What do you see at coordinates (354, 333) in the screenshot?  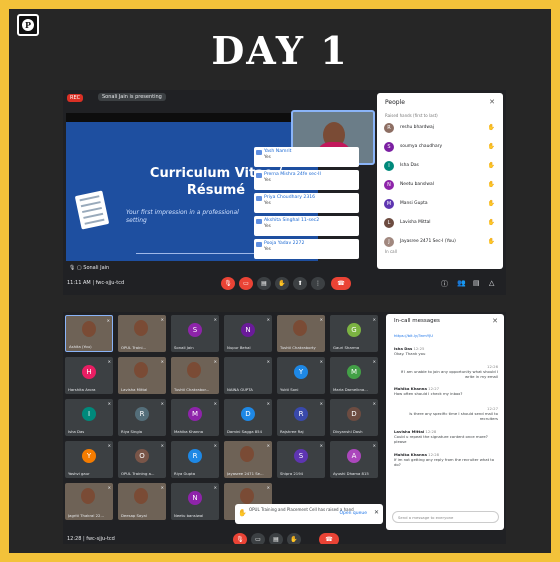 I see `participant-tile: G ✕ Gauri Sharma` at bounding box center [354, 333].